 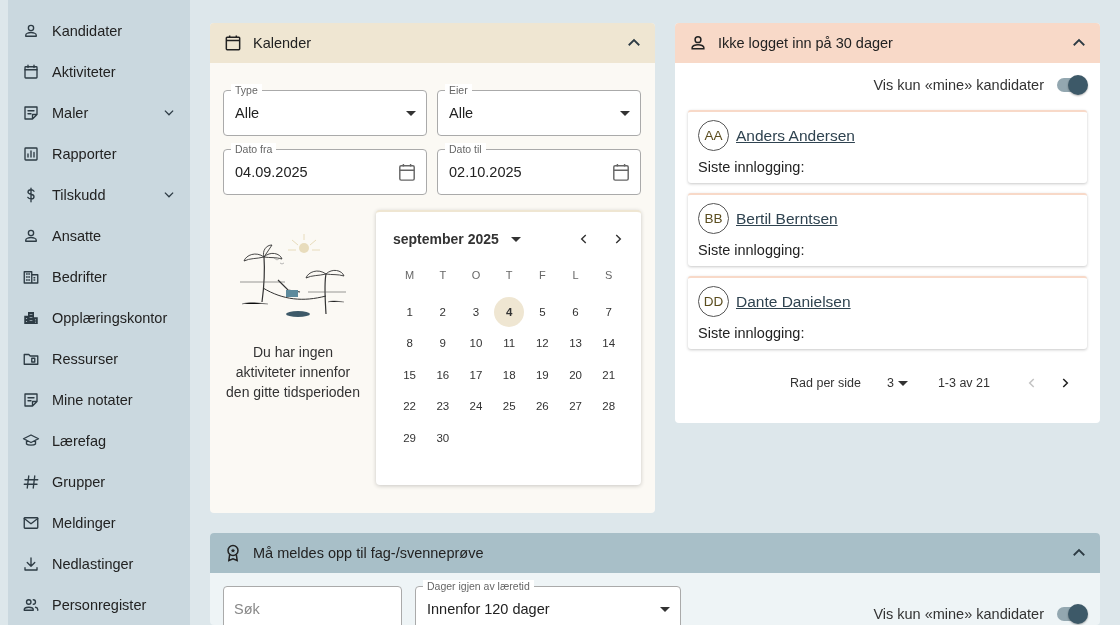 I want to click on nav-item: Mine notater, so click(x=99, y=400).